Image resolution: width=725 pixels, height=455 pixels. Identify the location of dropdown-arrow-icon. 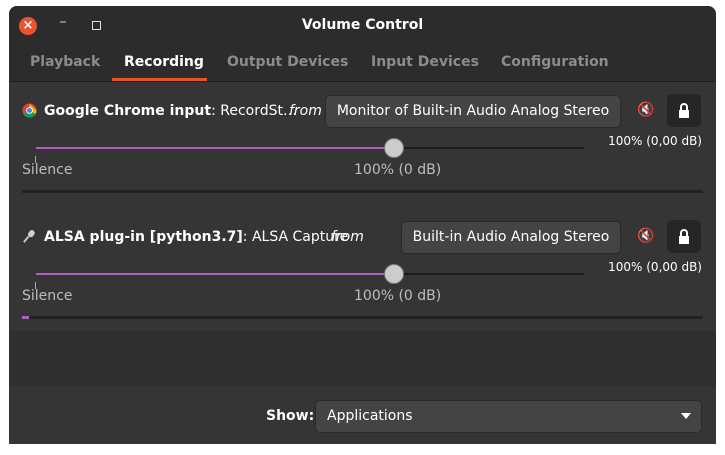
(686, 416).